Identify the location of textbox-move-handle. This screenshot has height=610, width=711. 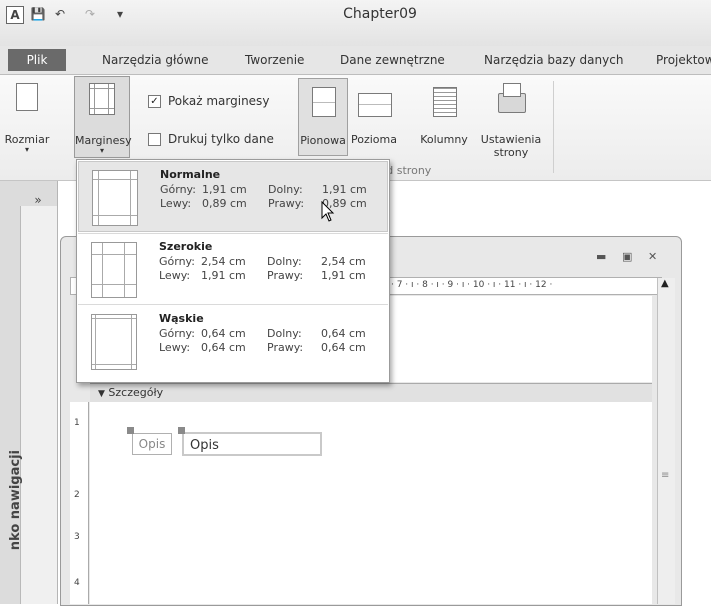
(181, 430).